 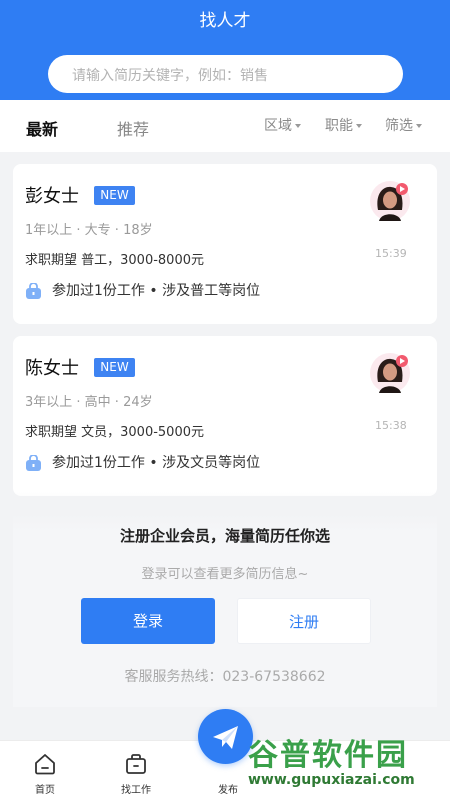 I want to click on search-input: 请输入简历关键字，例如：销售, so click(x=225, y=74).